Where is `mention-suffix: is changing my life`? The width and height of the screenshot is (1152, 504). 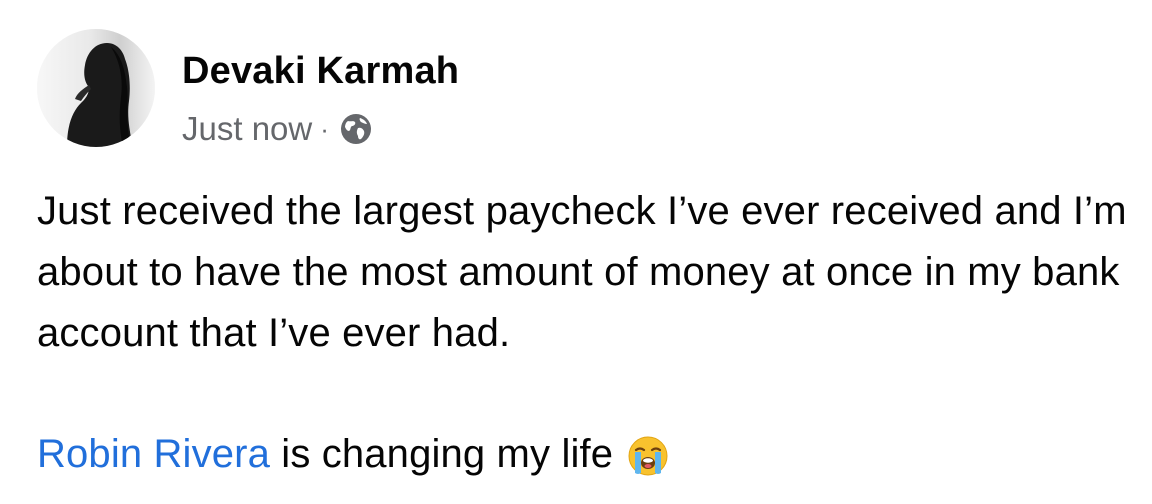 mention-suffix: is changing my life is located at coordinates (442, 454).